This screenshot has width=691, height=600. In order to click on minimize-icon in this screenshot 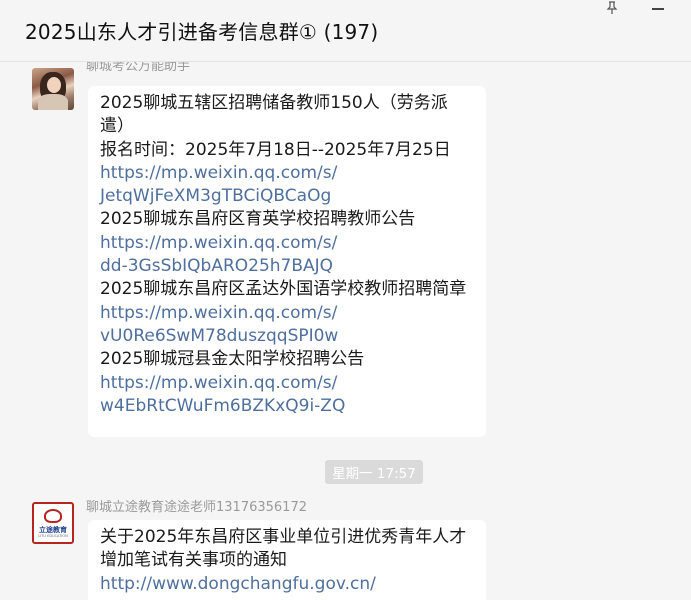, I will do `click(658, 9)`.